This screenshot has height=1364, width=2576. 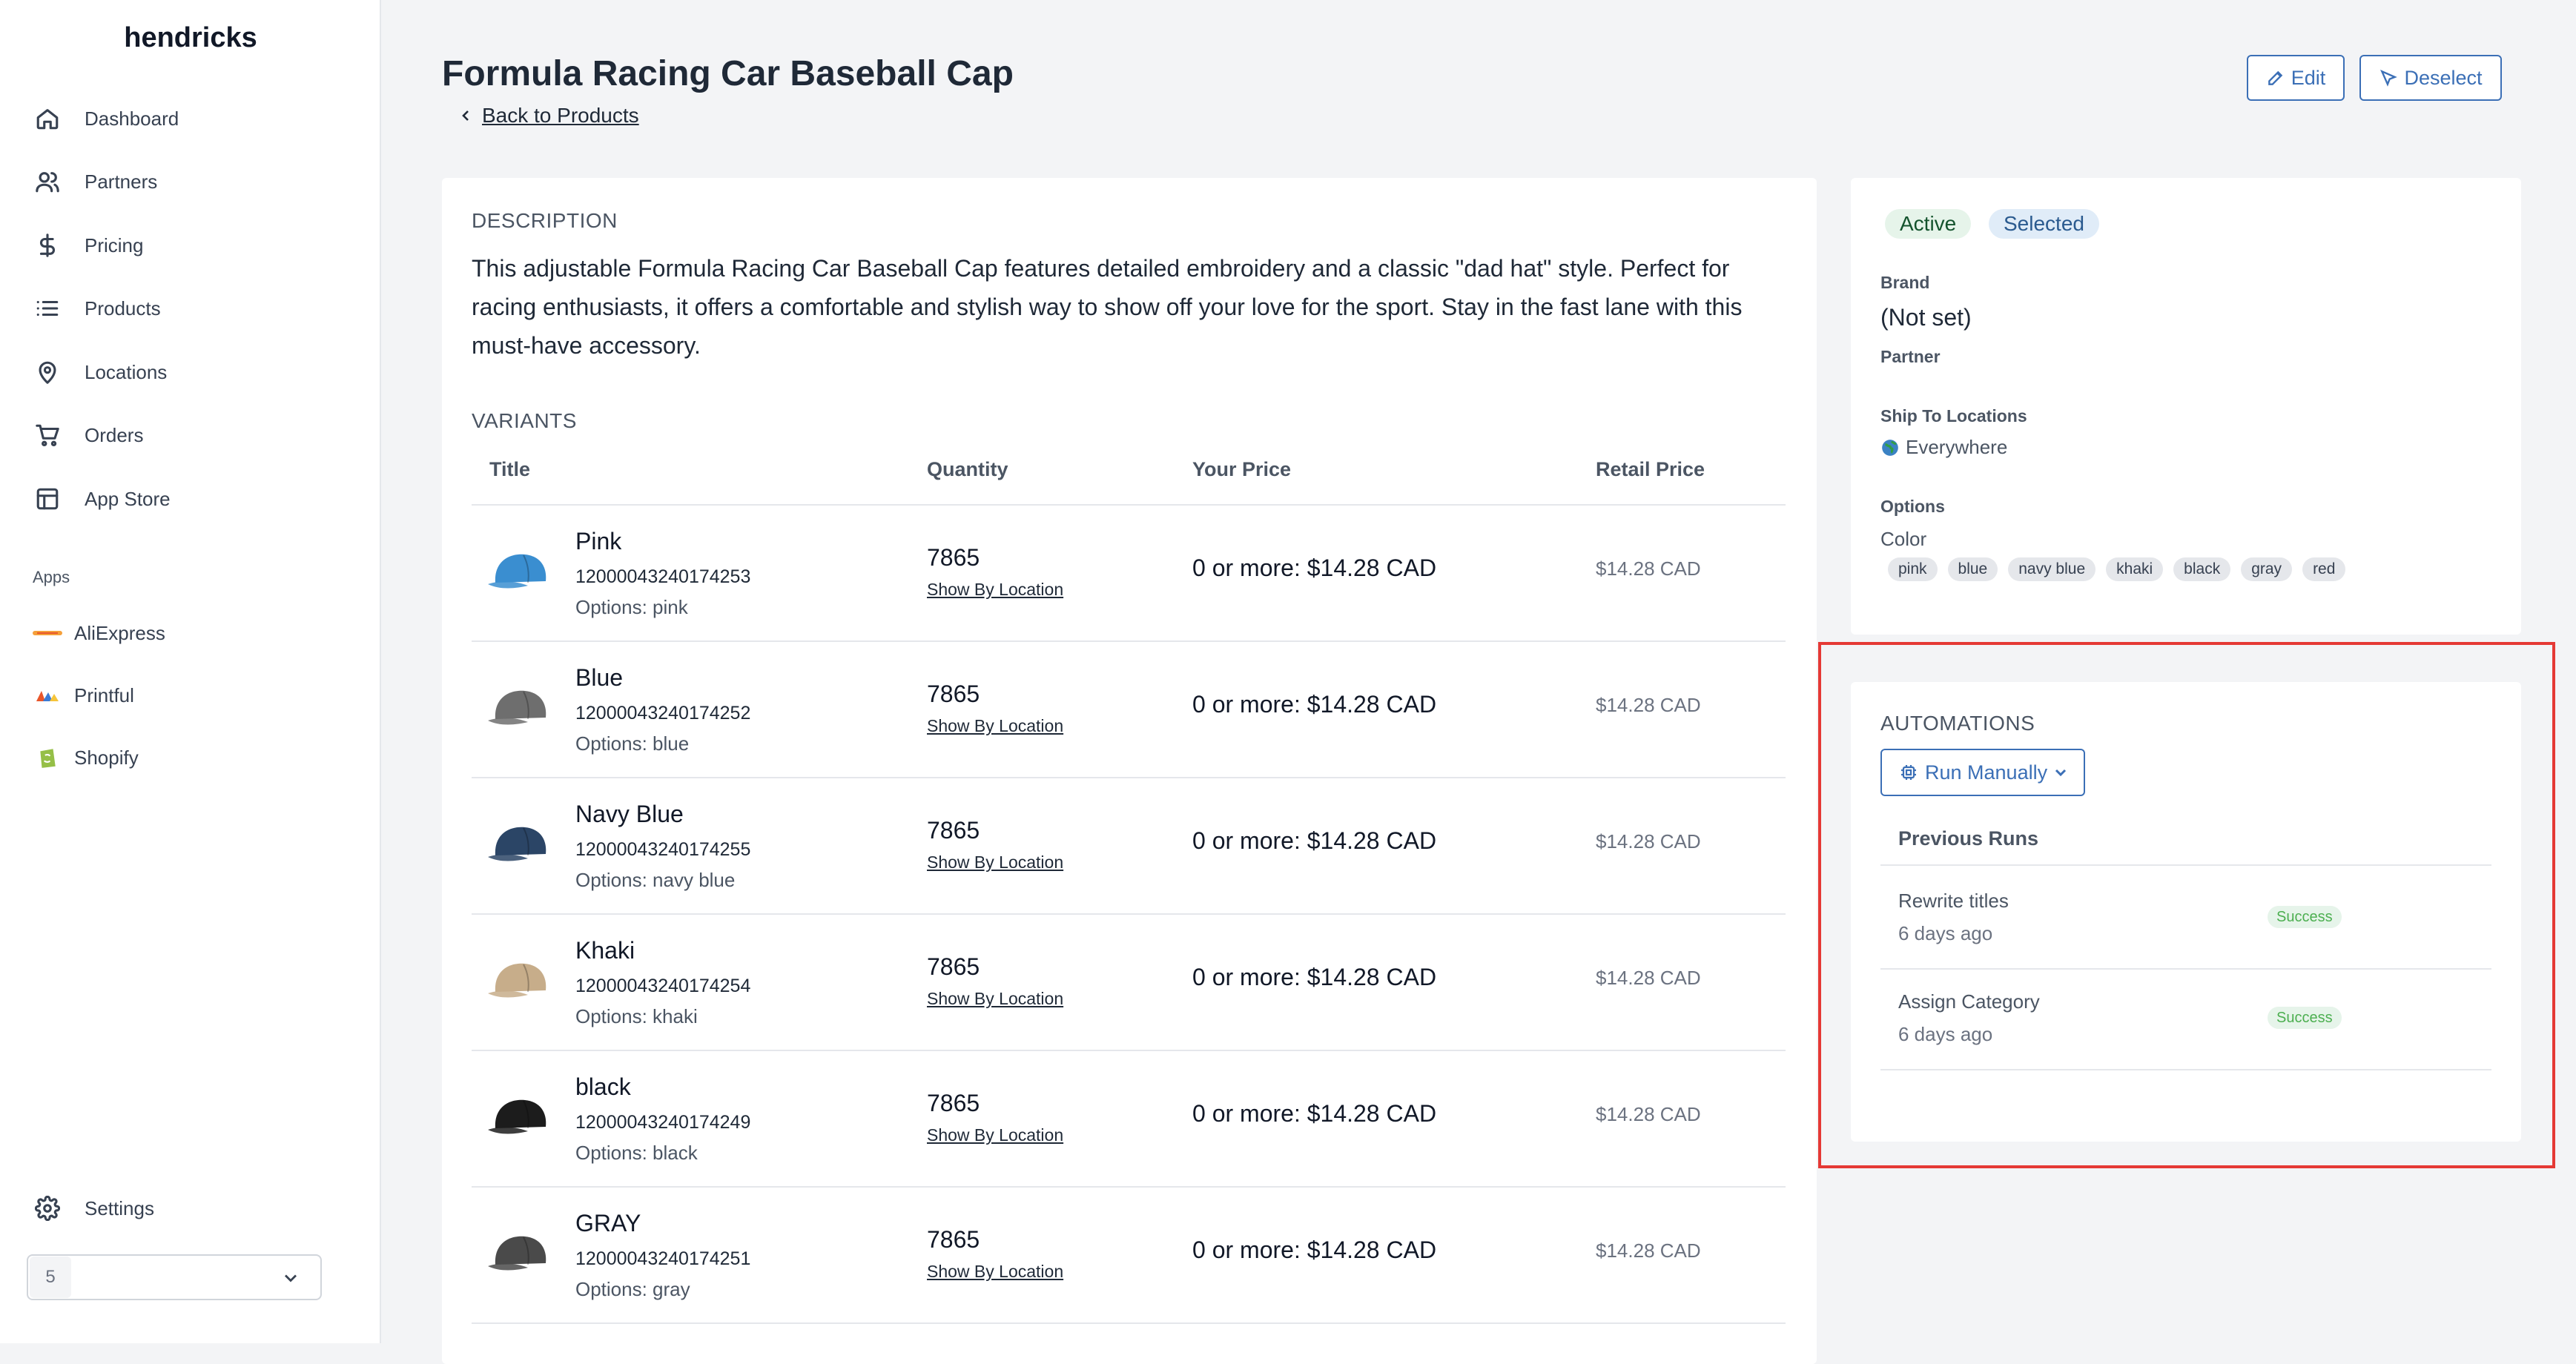 I want to click on sidebar-item-locations: Locations, so click(x=100, y=372).